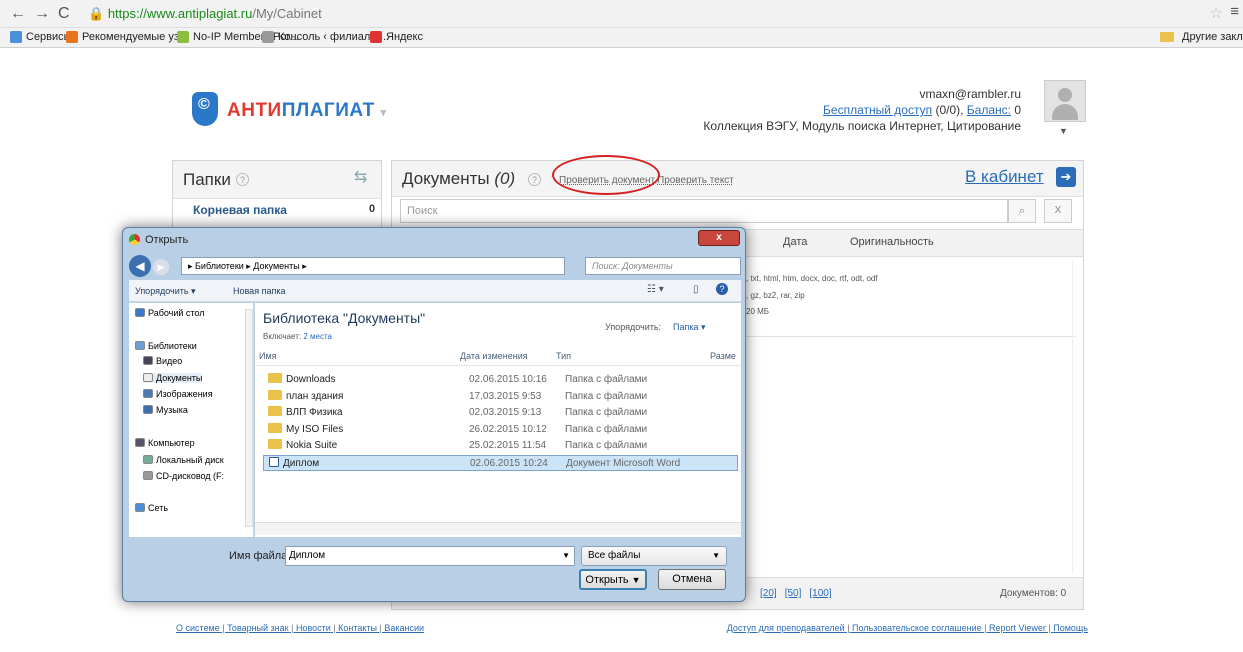  I want to click on footer-link: Report Viewer, so click(1017, 628).